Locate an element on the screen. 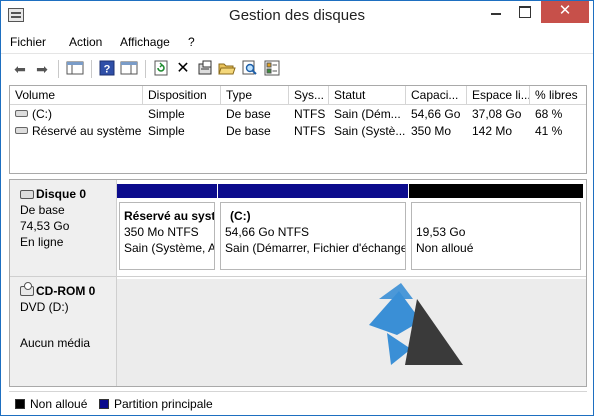 The height and width of the screenshot is (416, 594). menu-bar: Fichier Action Affichage ? is located at coordinates (297, 42).